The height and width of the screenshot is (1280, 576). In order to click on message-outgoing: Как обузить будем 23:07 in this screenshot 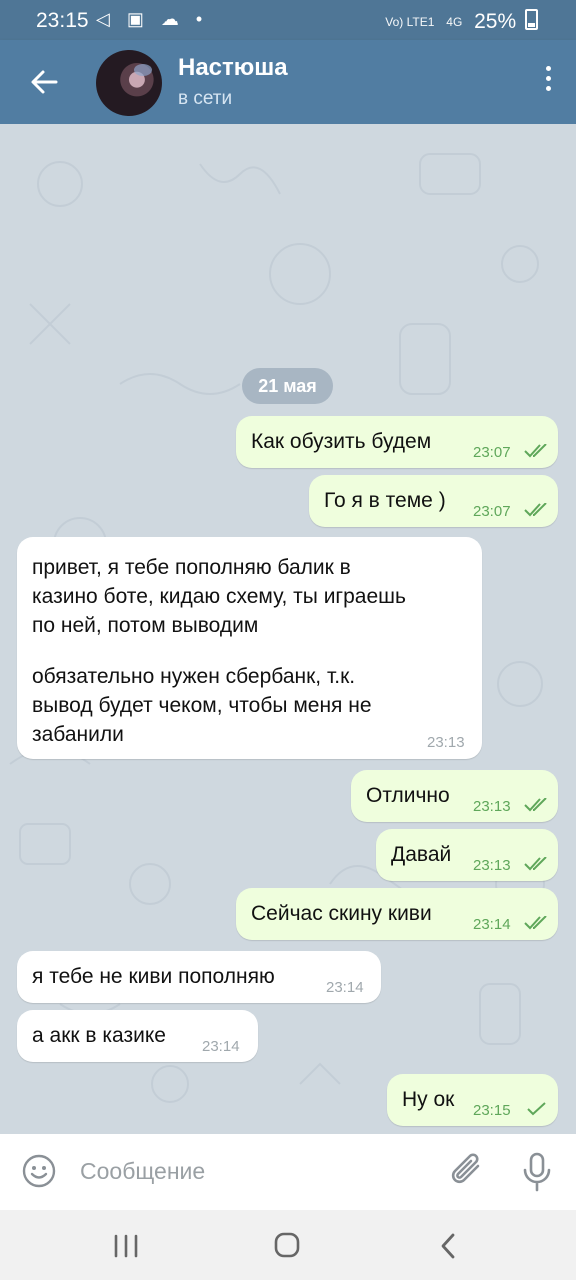, I will do `click(397, 442)`.